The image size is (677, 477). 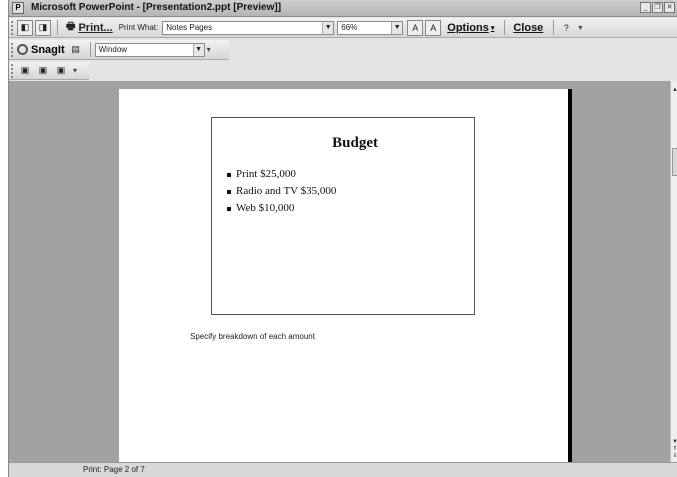 I want to click on slide-title: Budget, so click(x=355, y=143).